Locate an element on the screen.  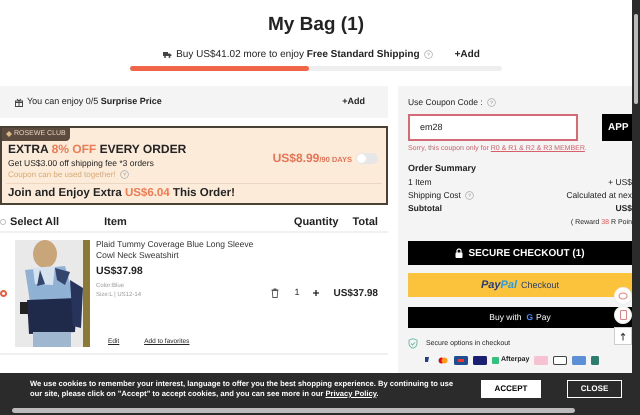
summary-value: Calculated at nex is located at coordinates (599, 195).